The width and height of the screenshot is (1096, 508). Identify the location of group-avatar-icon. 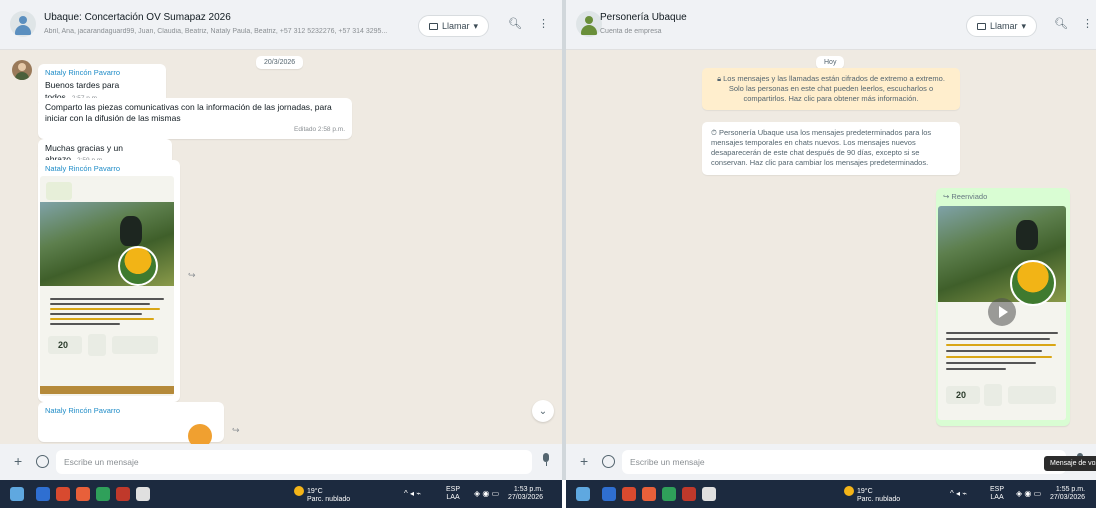
(23, 24).